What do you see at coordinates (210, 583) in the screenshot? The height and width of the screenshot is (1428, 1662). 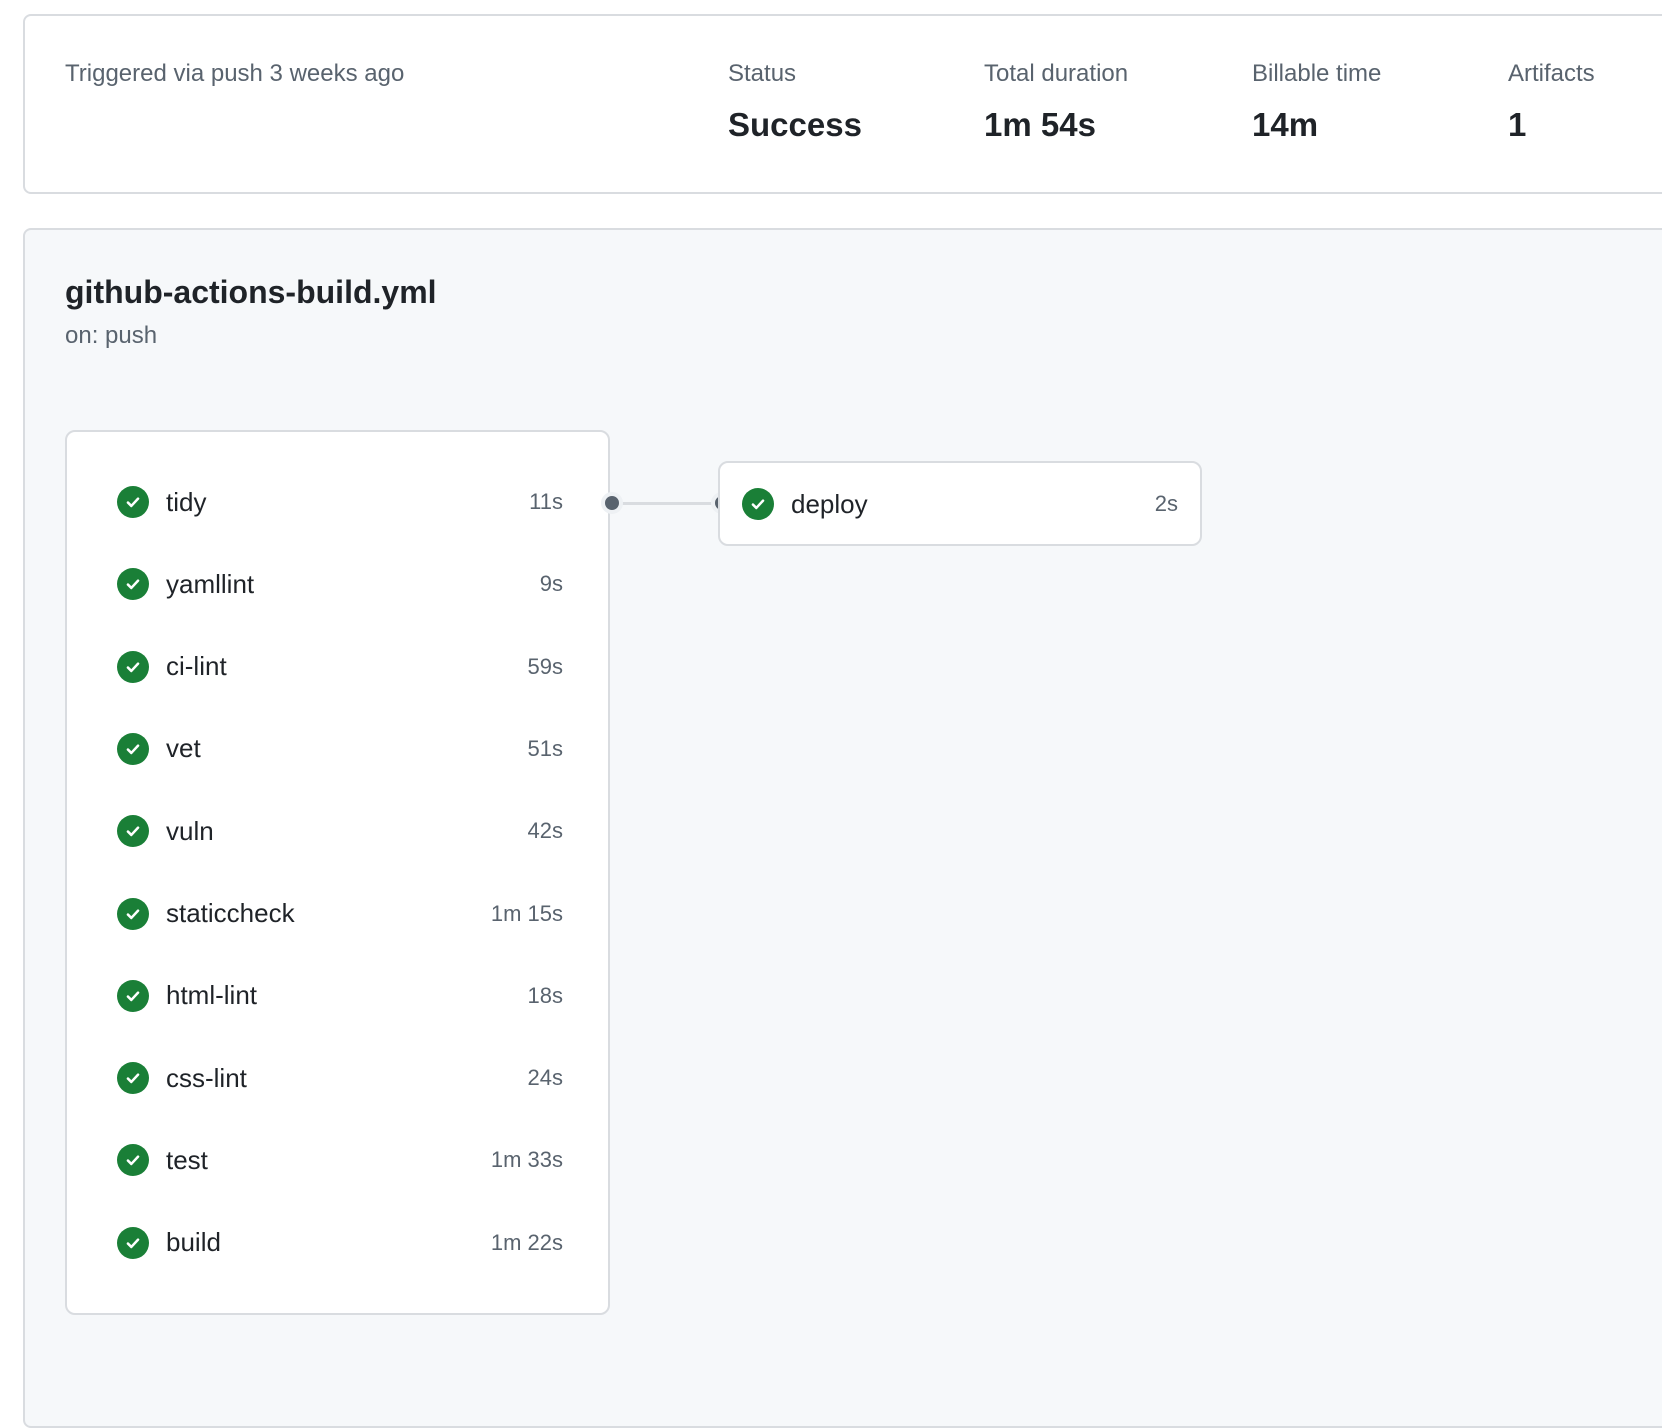 I see `job-name: yamllint` at bounding box center [210, 583].